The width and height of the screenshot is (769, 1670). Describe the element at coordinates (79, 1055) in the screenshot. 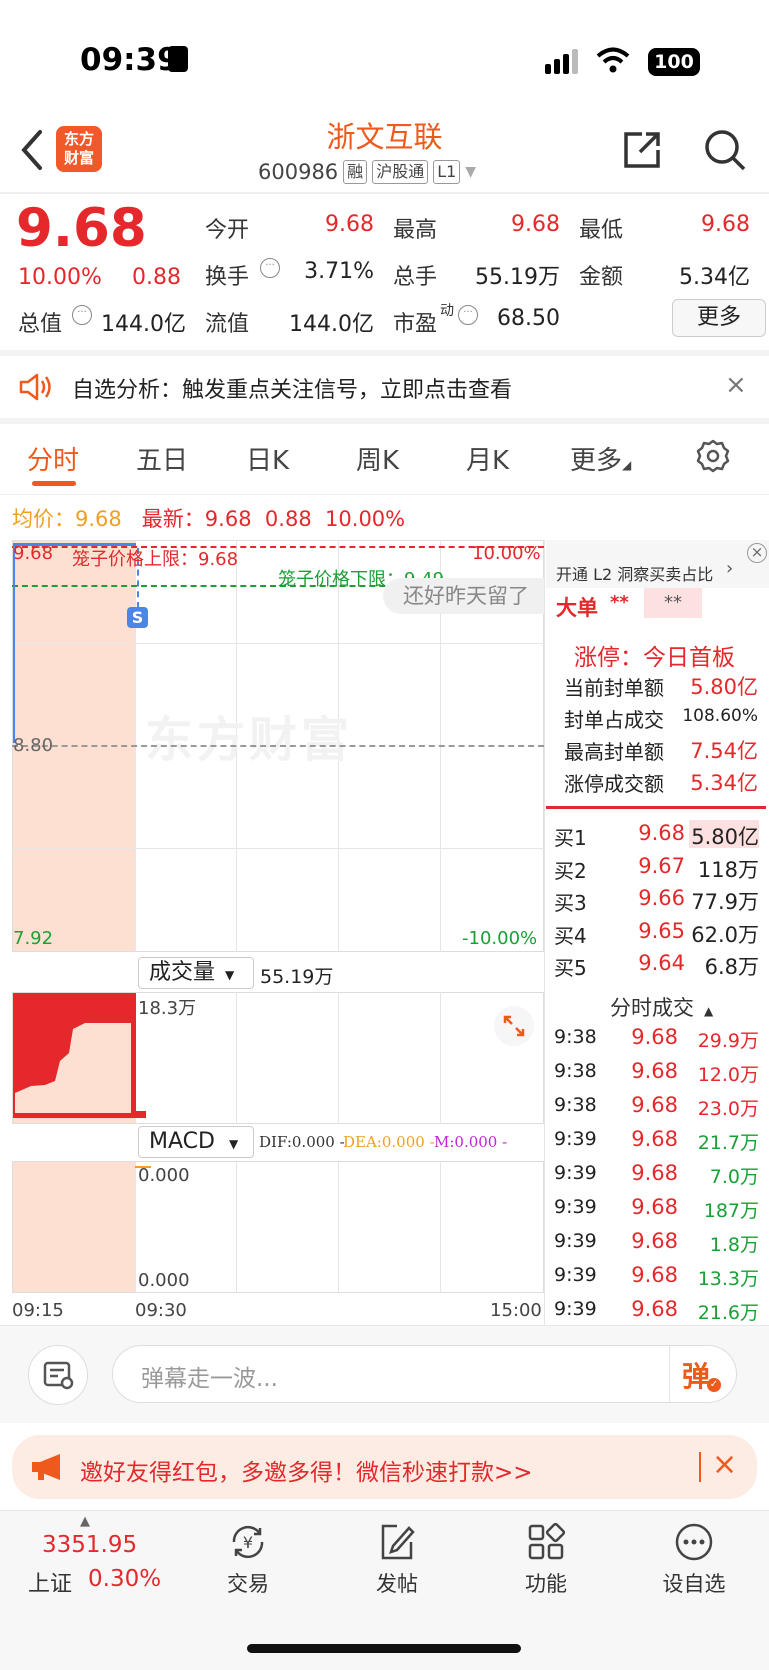

I see `volume-bars` at that location.